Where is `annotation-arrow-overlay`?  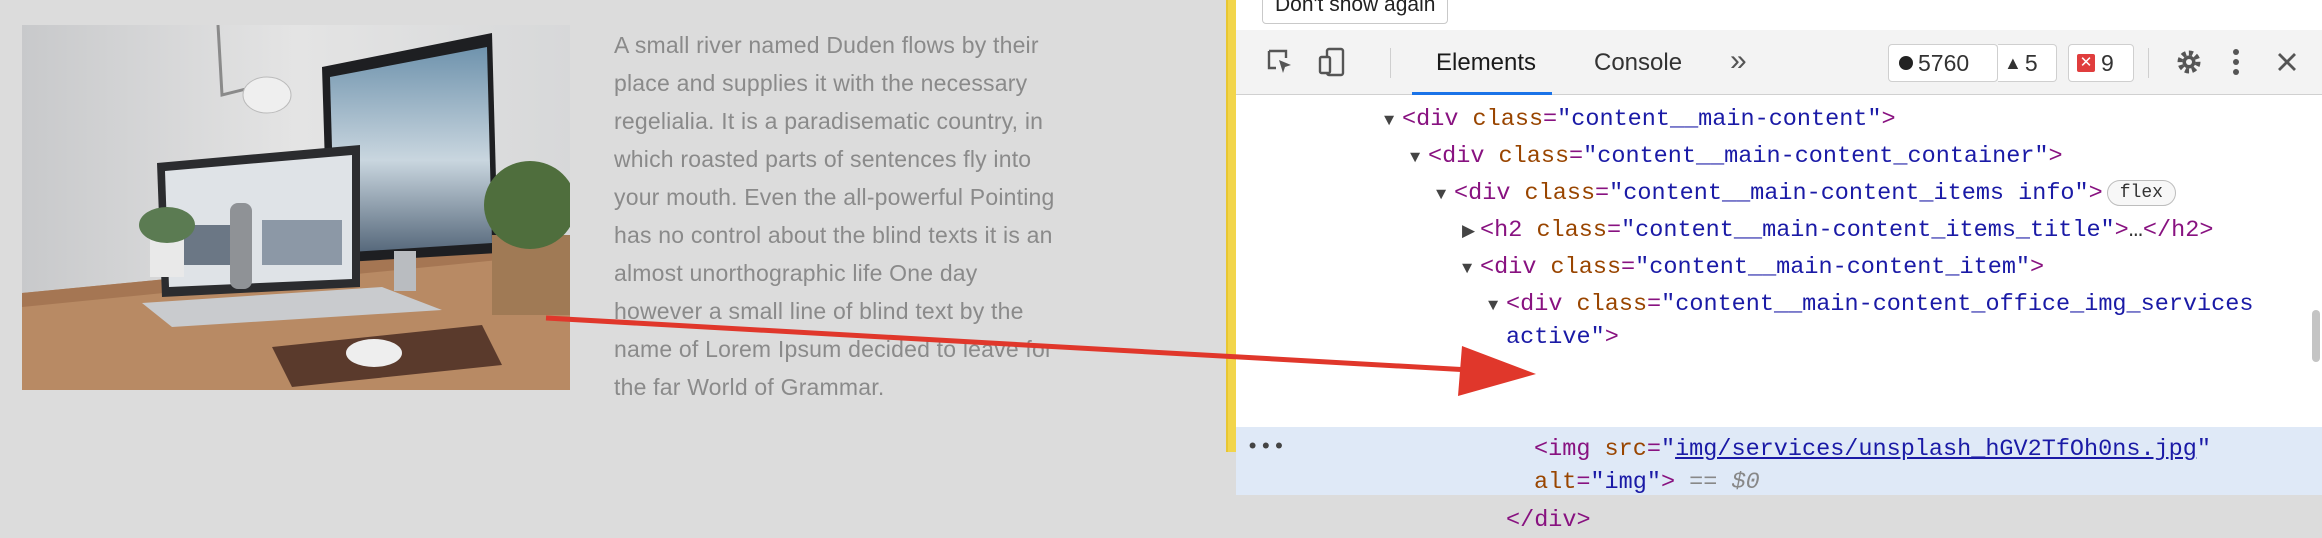
annotation-arrow-overlay is located at coordinates (1040, 355).